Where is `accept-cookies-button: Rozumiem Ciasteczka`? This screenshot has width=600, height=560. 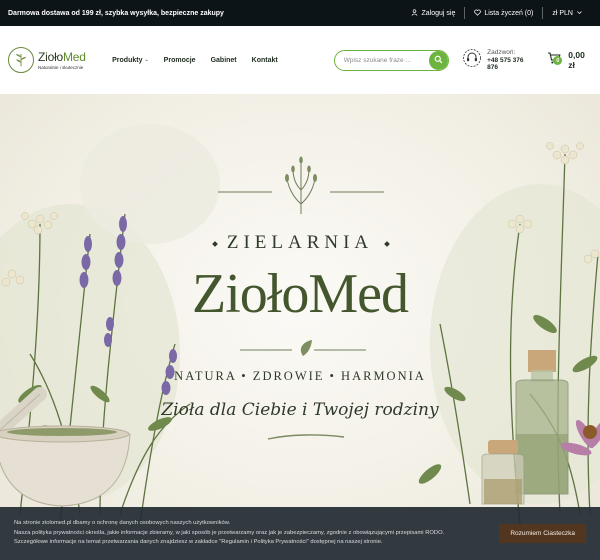 accept-cookies-button: Rozumiem Ciasteczka is located at coordinates (542, 533).